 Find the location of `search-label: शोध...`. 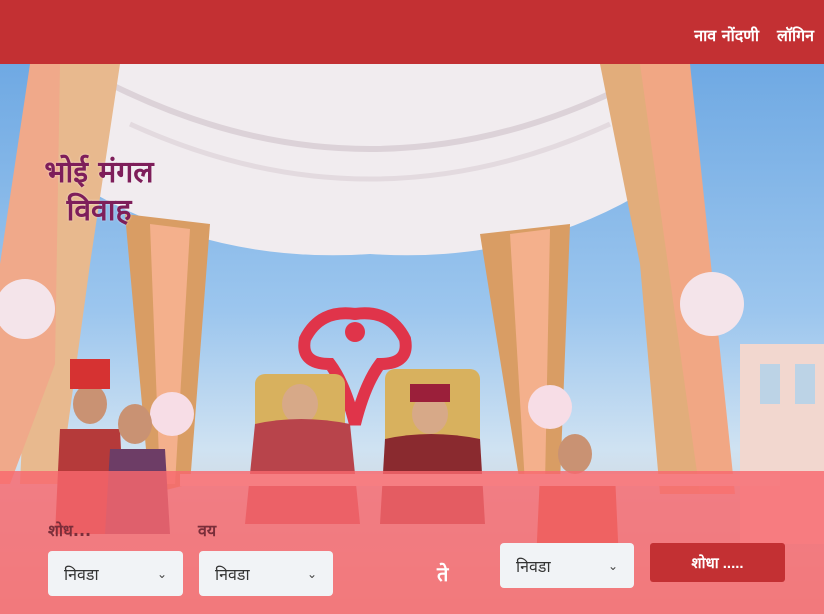

search-label: शोध... is located at coordinates (70, 530).